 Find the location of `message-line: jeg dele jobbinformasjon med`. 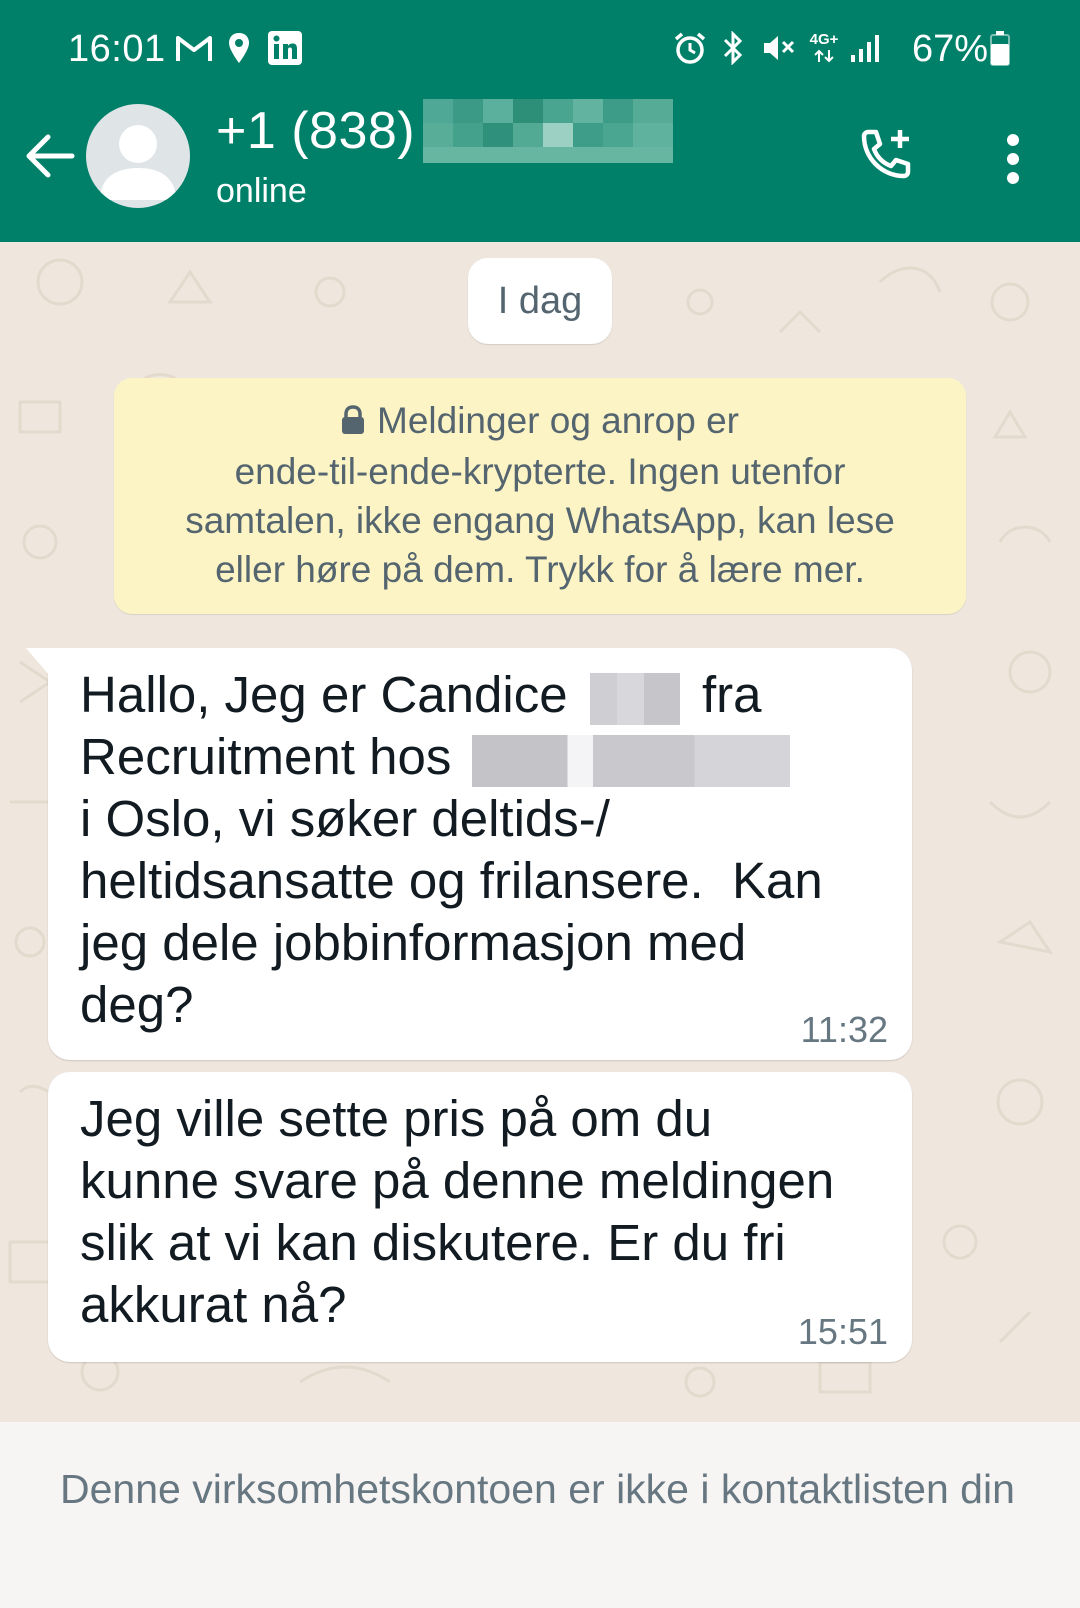

message-line: jeg dele jobbinformasjon med is located at coordinates (413, 942).